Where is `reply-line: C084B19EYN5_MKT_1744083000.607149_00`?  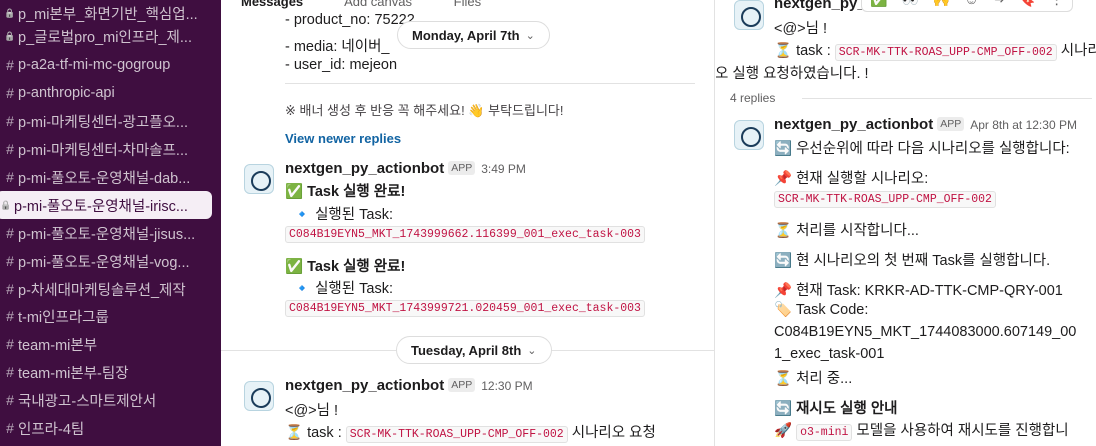 reply-line: C084B19EYN5_MKT_1744083000.607149_00 is located at coordinates (925, 332).